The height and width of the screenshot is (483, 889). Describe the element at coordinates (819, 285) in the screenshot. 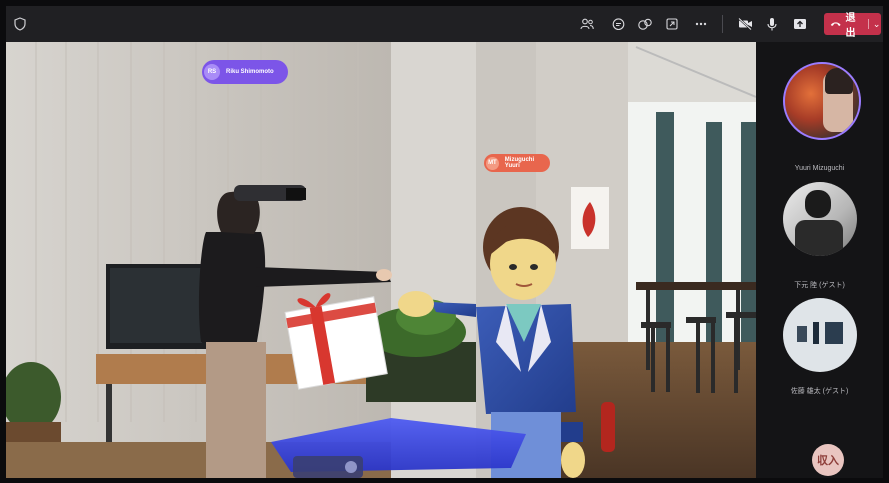

I see `participant-name: 下元 陸 (ゲスト)` at that location.